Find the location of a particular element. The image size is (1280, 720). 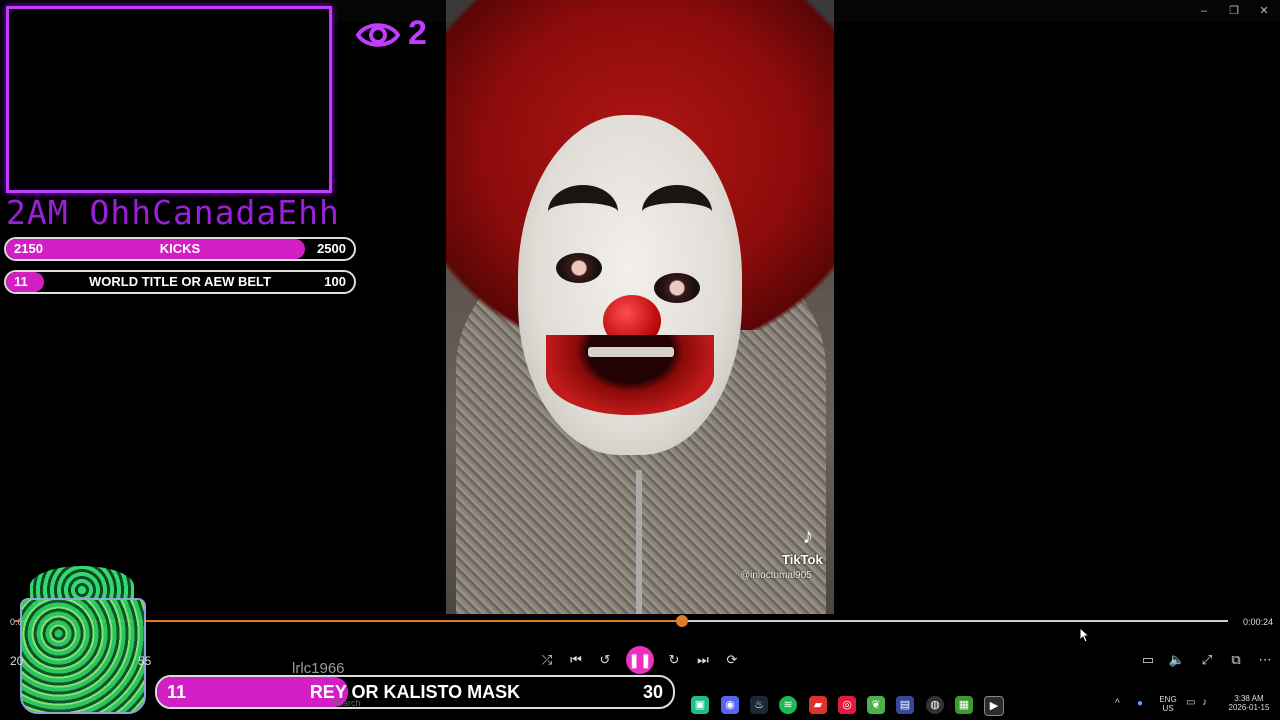

app-icon-1: ▣ is located at coordinates (700, 705).